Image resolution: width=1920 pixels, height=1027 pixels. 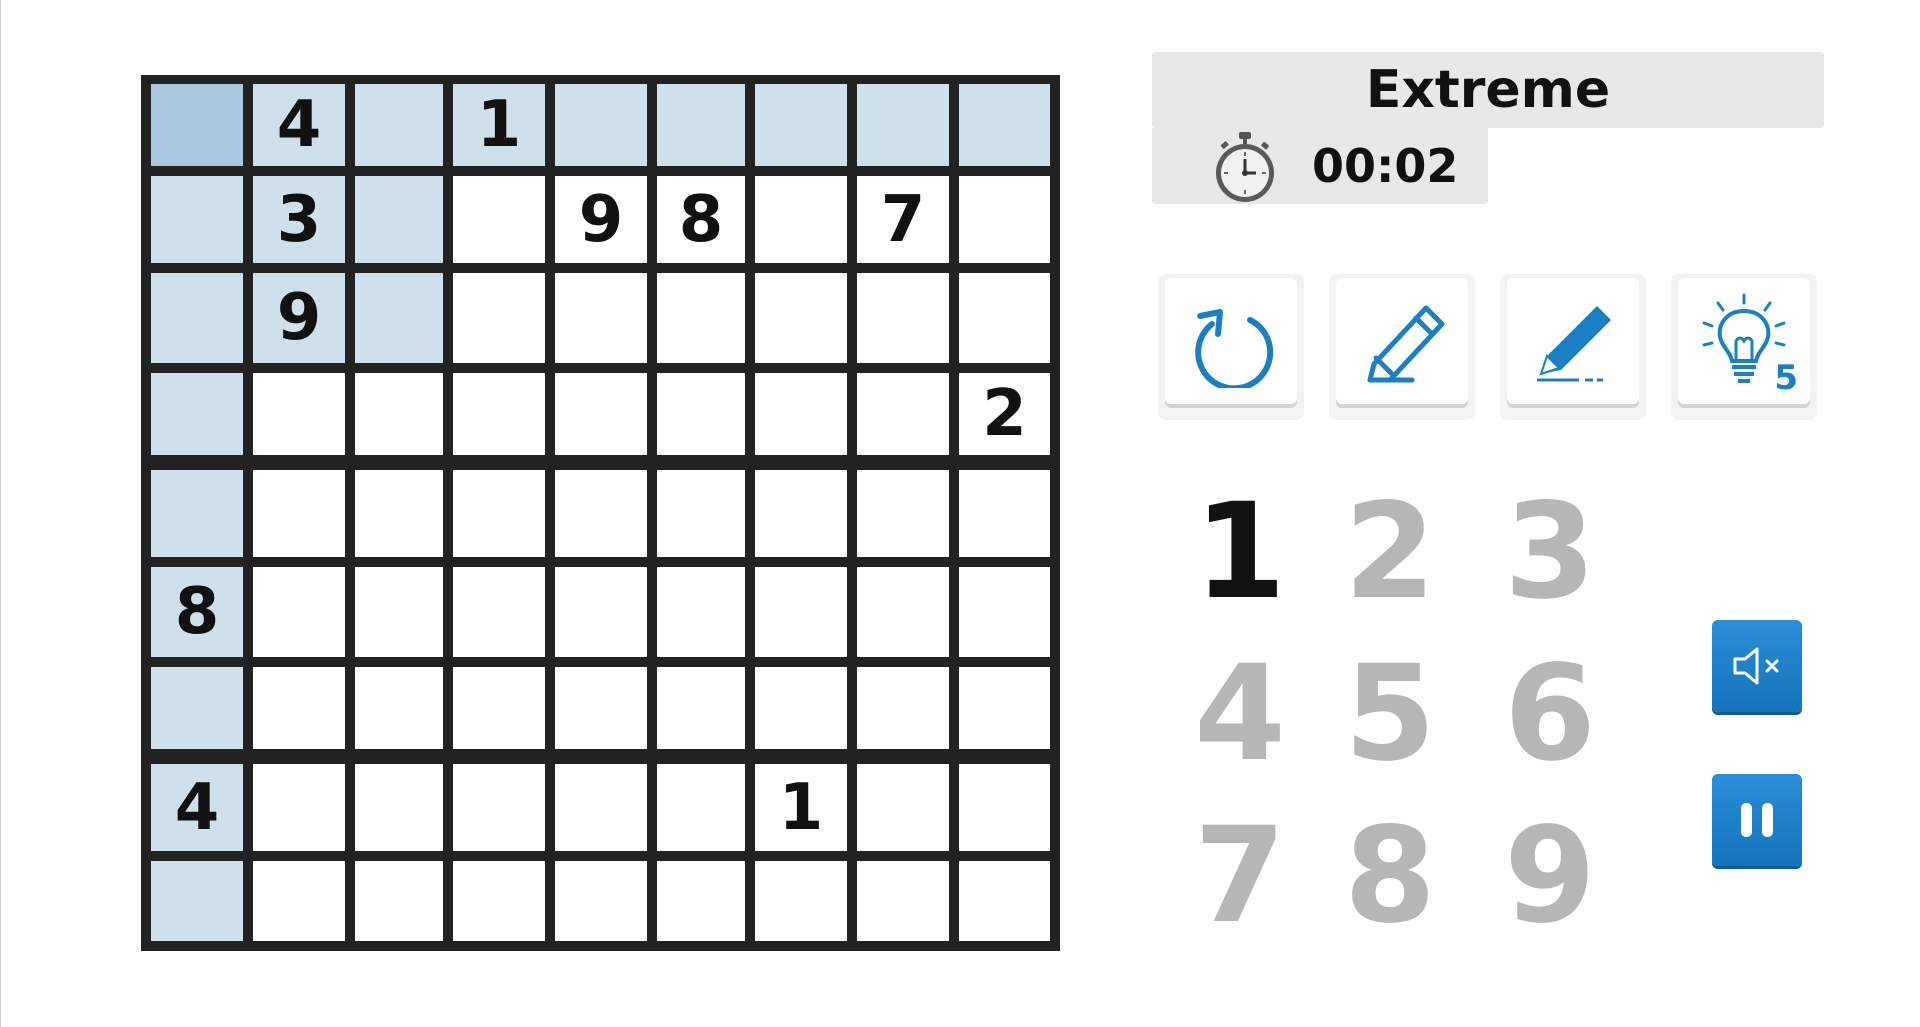 What do you see at coordinates (601, 414) in the screenshot?
I see `sudoku-cell-r4c5` at bounding box center [601, 414].